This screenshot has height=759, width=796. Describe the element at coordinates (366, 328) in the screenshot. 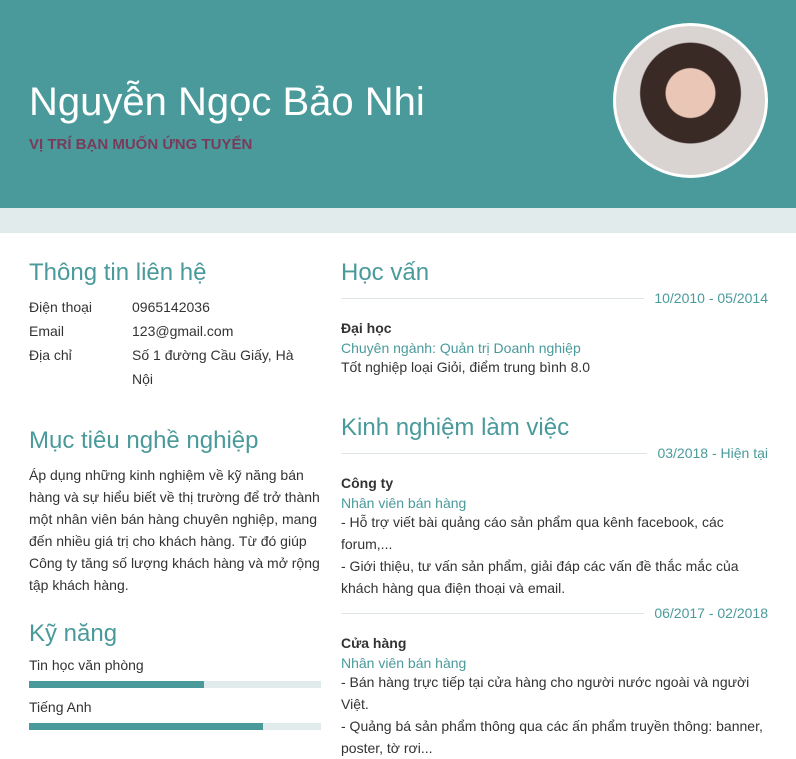

I see `school: Đại học` at that location.